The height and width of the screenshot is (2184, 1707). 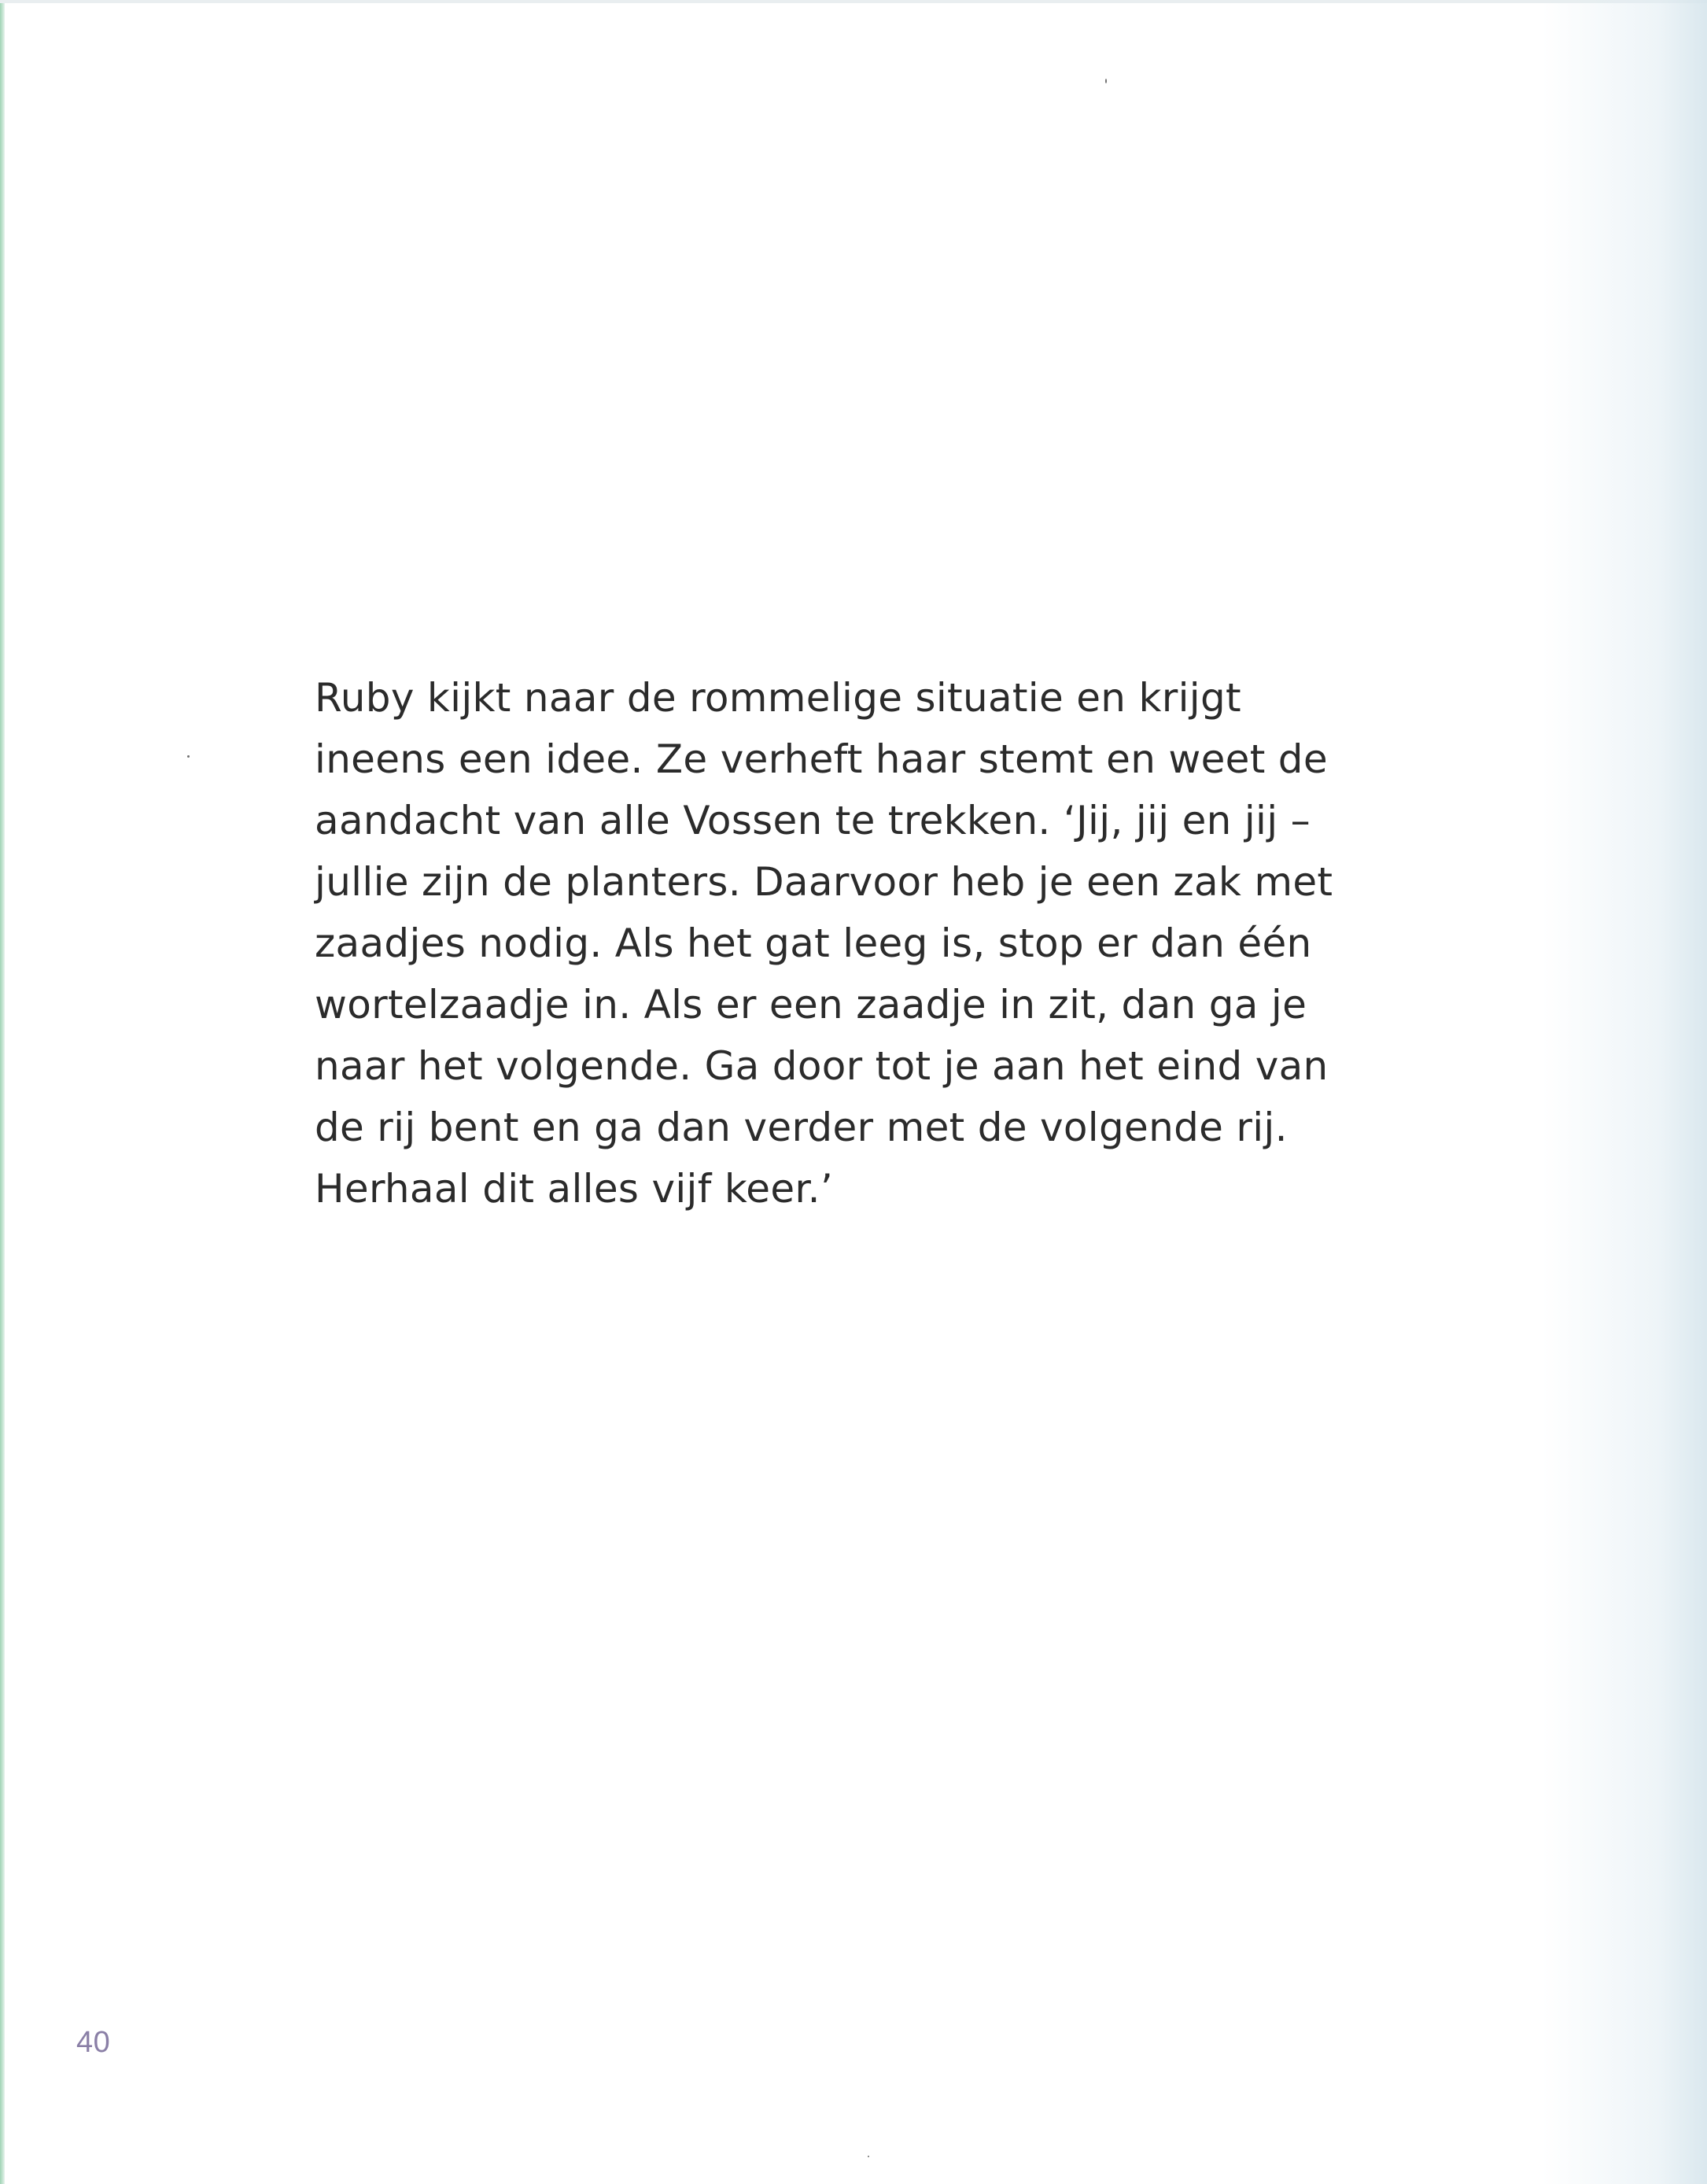 What do you see at coordinates (574, 1189) in the screenshot?
I see `story-line: Herhaal dit alles vijf keer.’` at bounding box center [574, 1189].